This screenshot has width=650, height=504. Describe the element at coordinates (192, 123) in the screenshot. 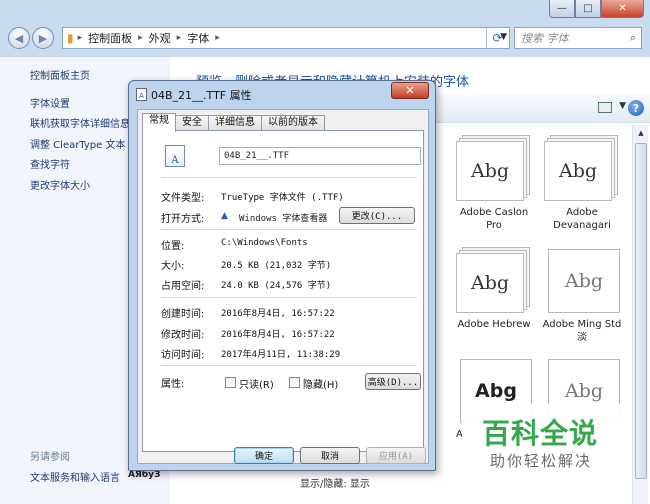

I see `tab-security: 安全` at that location.